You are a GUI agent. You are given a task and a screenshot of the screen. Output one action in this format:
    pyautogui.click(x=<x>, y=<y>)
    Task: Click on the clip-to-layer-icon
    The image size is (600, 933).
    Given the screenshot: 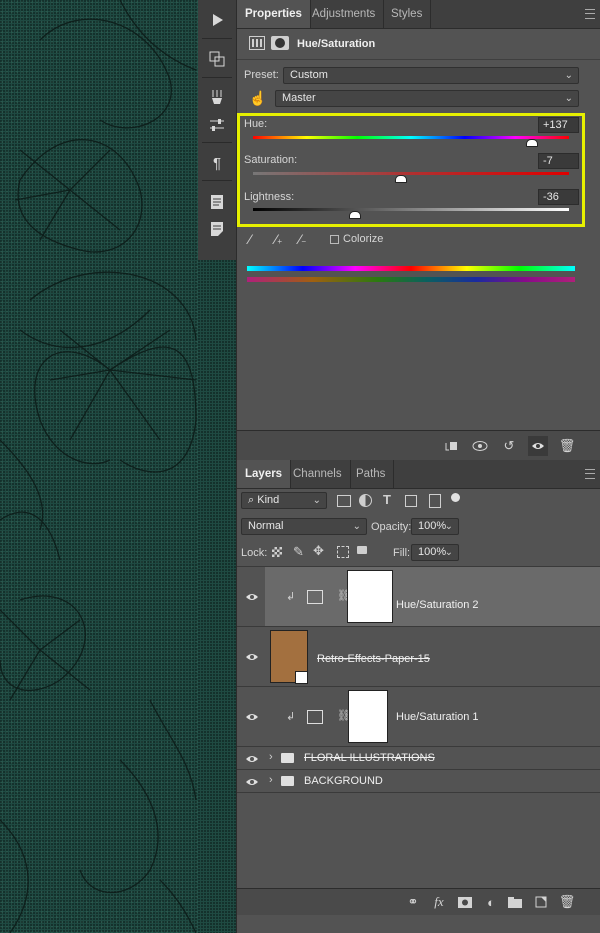 What is the action you would take?
    pyautogui.click(x=451, y=446)
    